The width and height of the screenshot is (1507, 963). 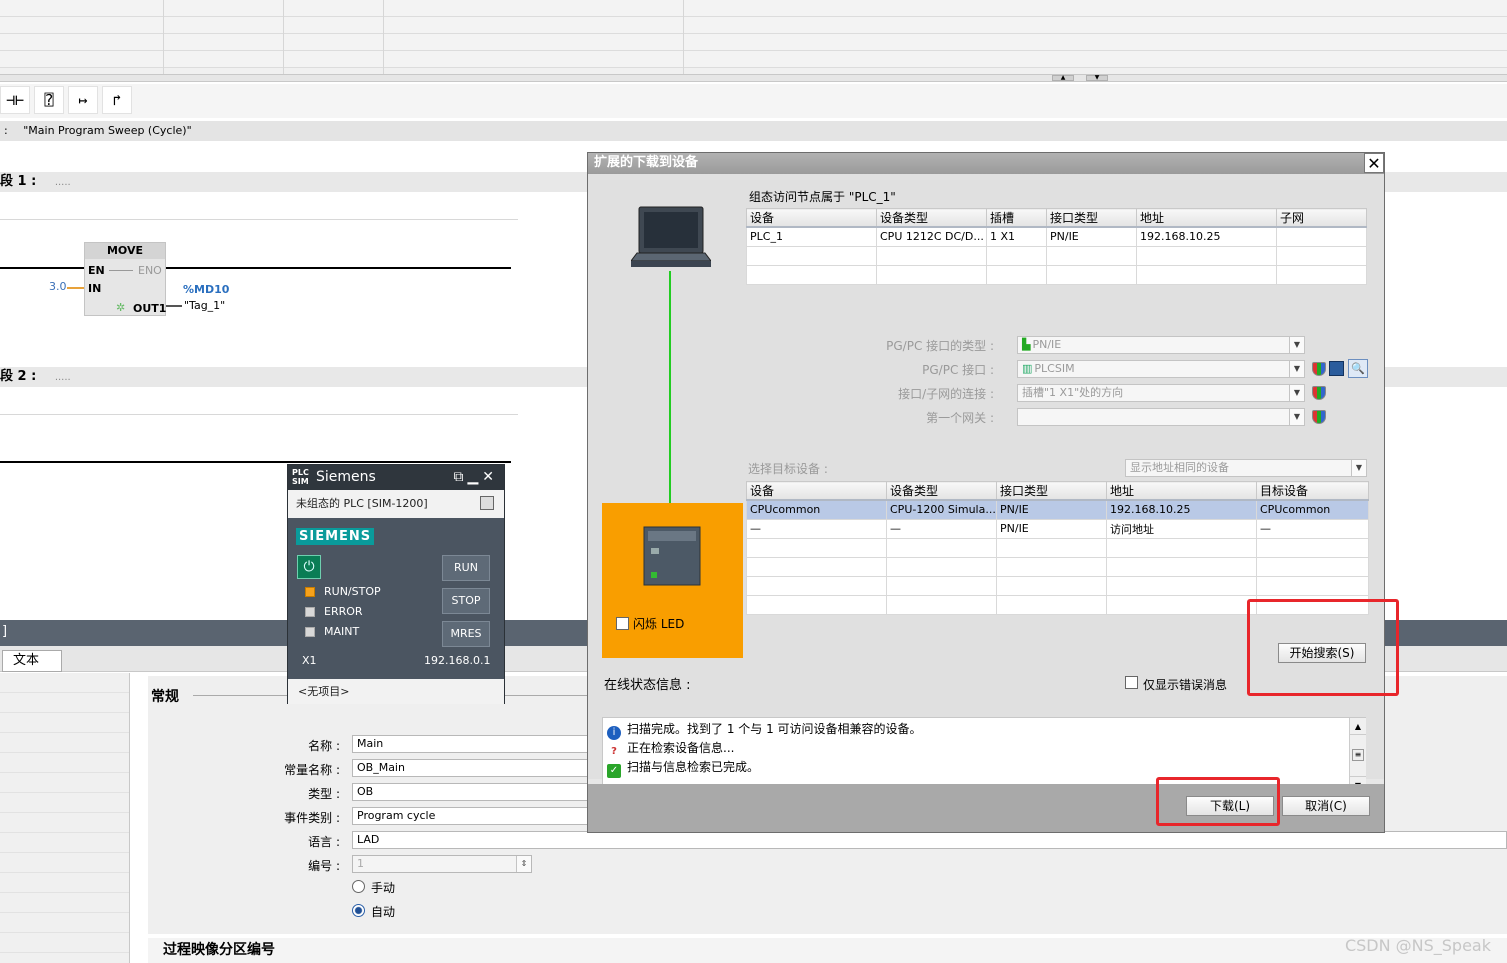 I want to click on name-field: Main, so click(x=472, y=744).